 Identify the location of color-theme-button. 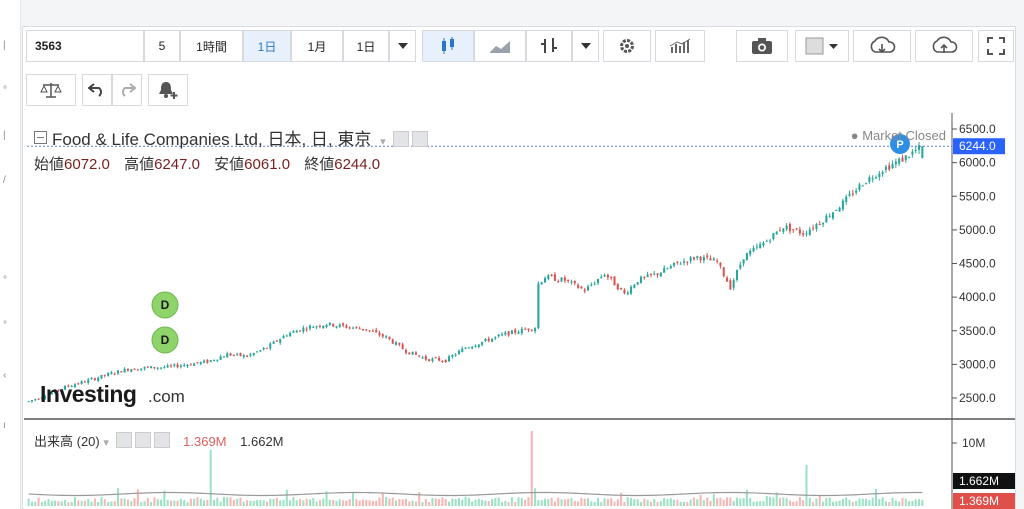
(822, 46).